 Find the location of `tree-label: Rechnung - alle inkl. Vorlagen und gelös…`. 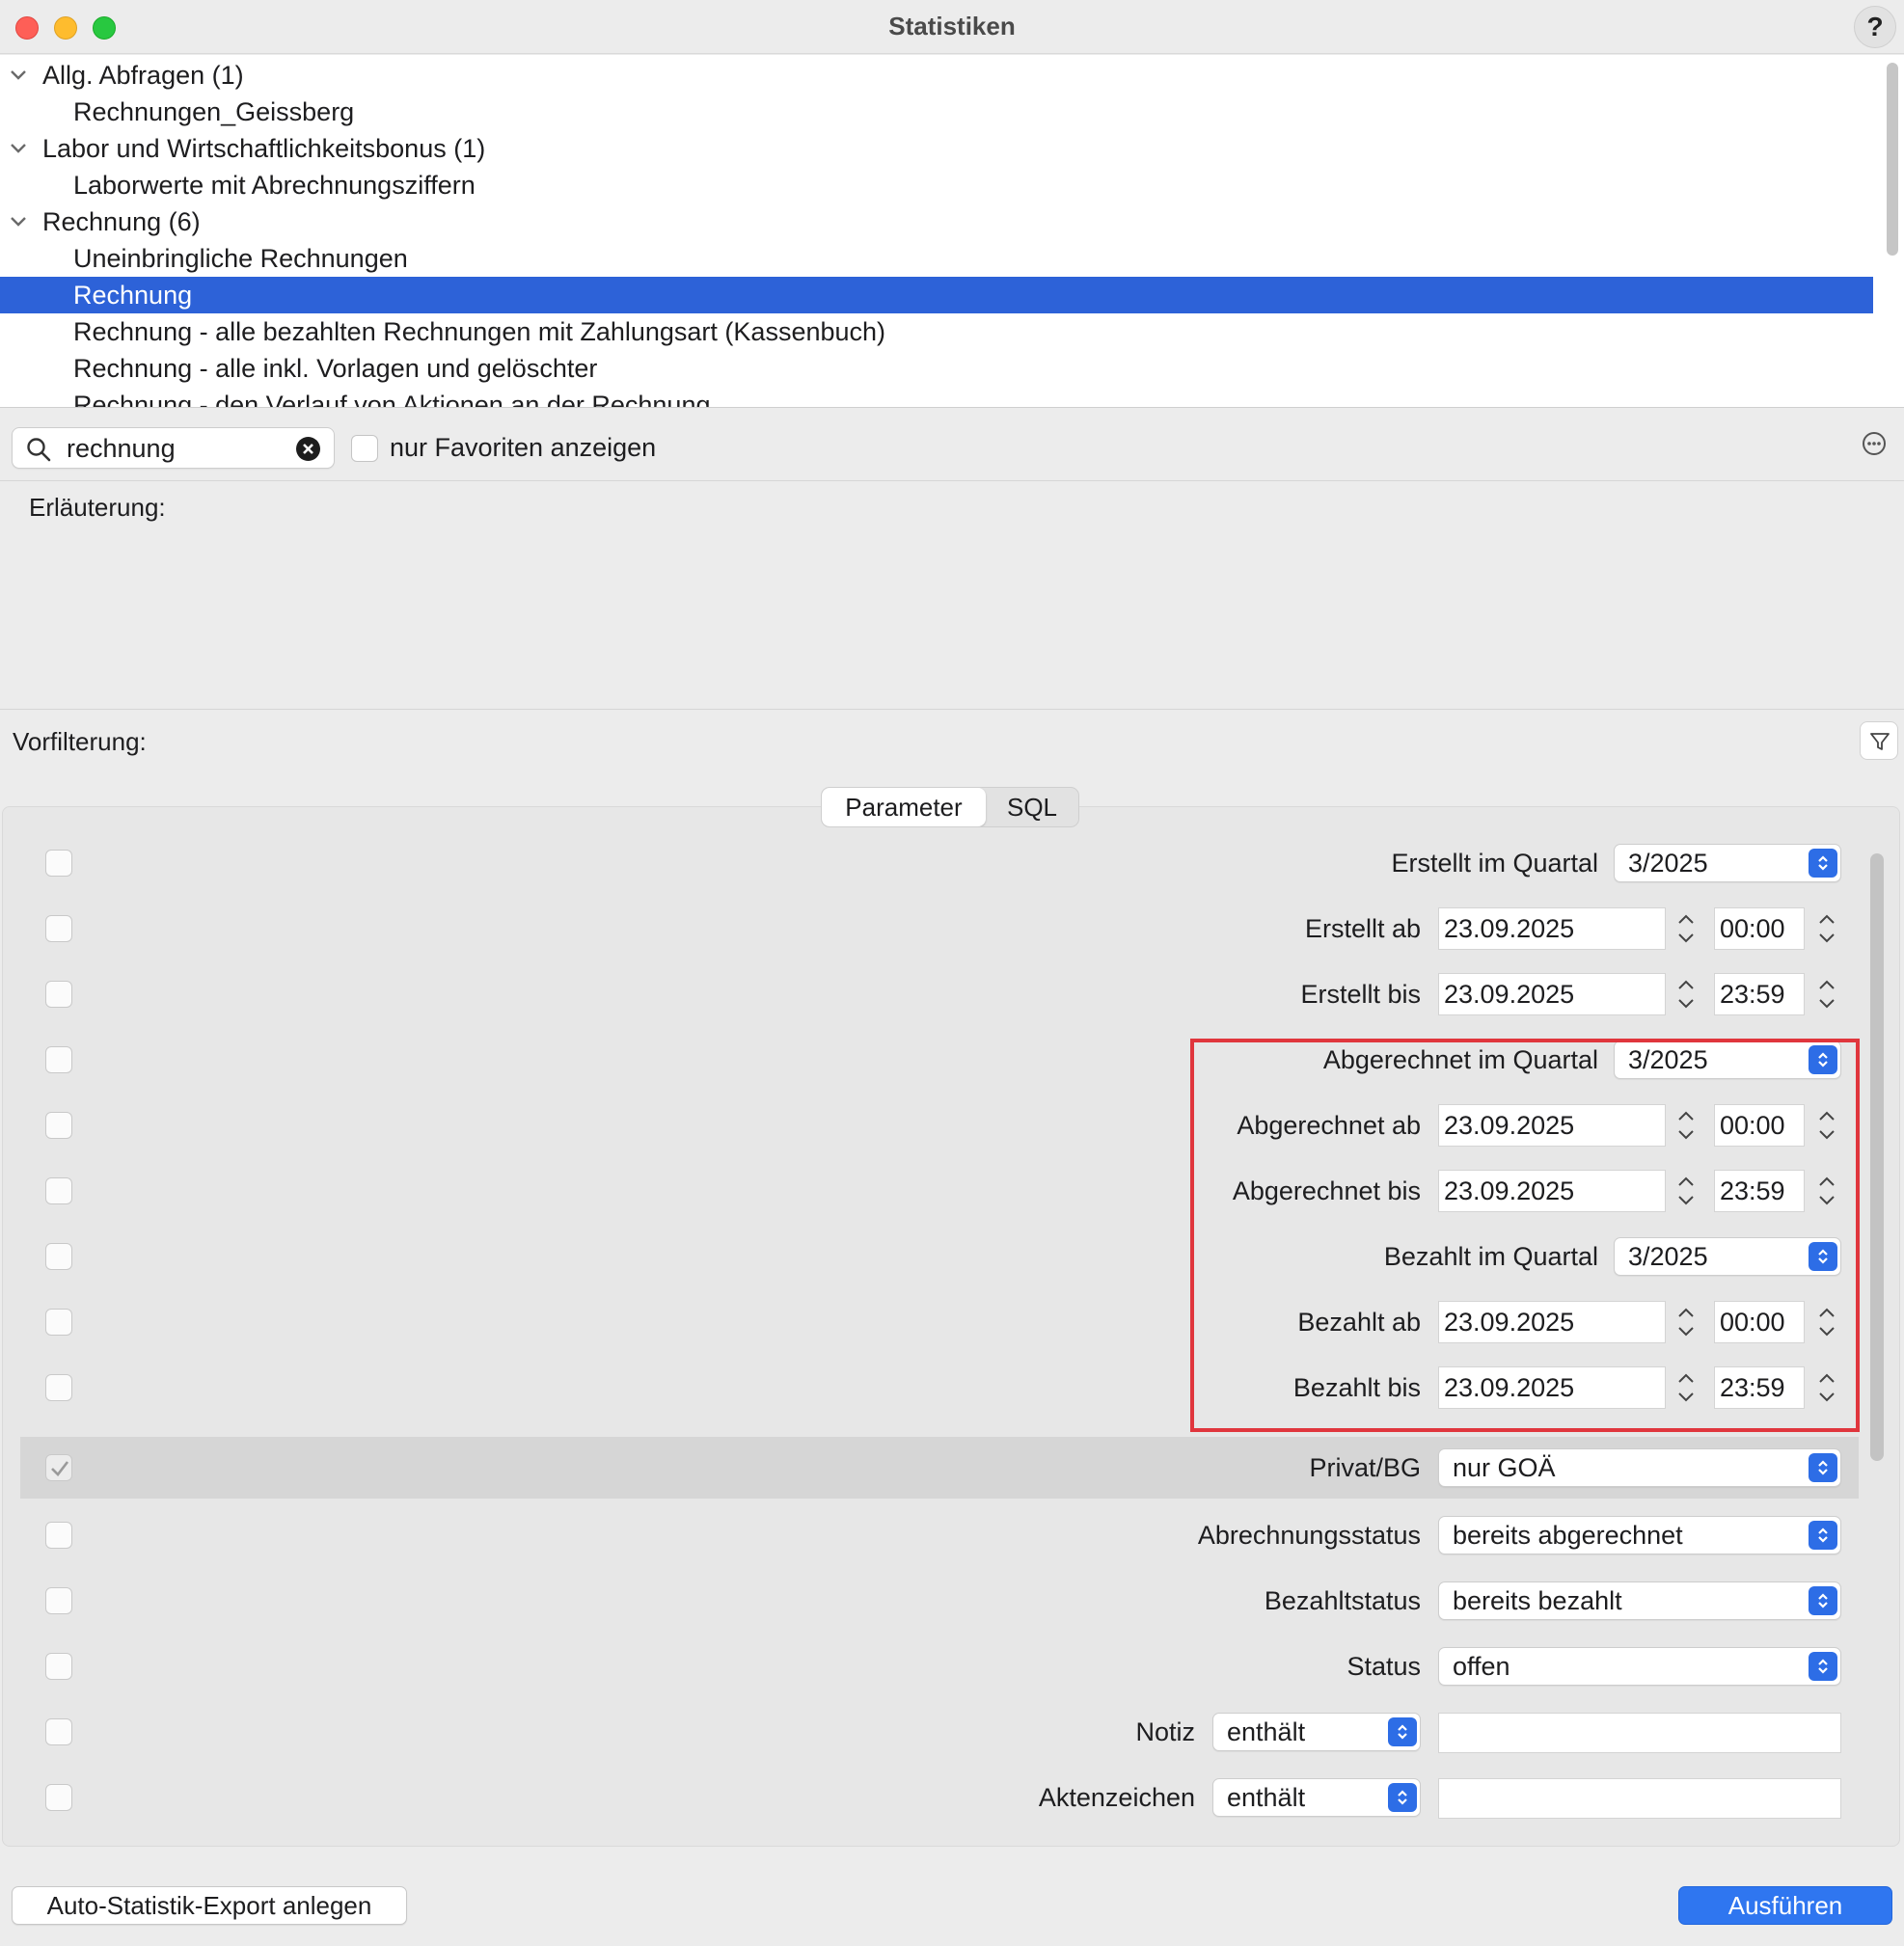

tree-label: Rechnung - alle inkl. Vorlagen und gelös… is located at coordinates (335, 368).